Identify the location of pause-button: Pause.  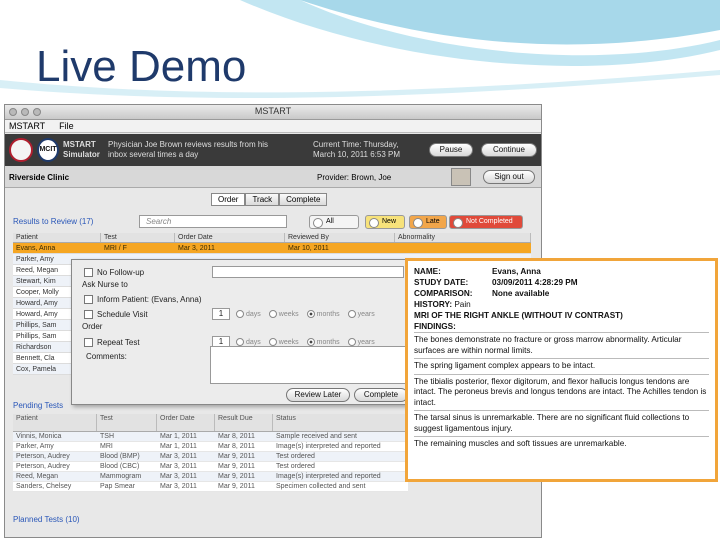
(451, 150).